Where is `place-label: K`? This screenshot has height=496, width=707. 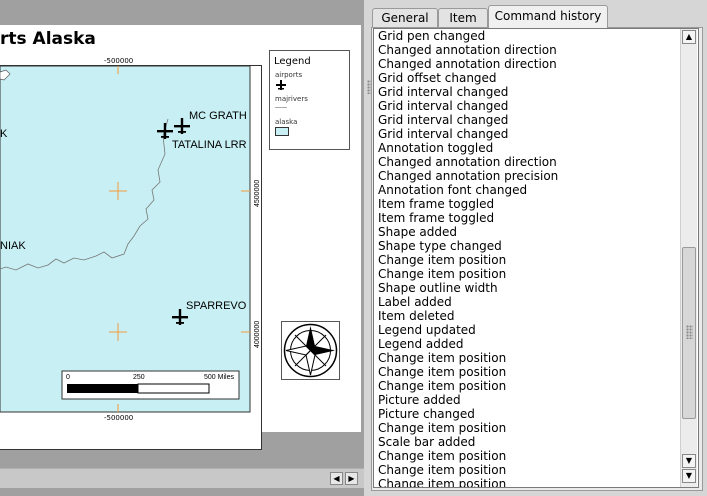
place-label: K is located at coordinates (4, 134).